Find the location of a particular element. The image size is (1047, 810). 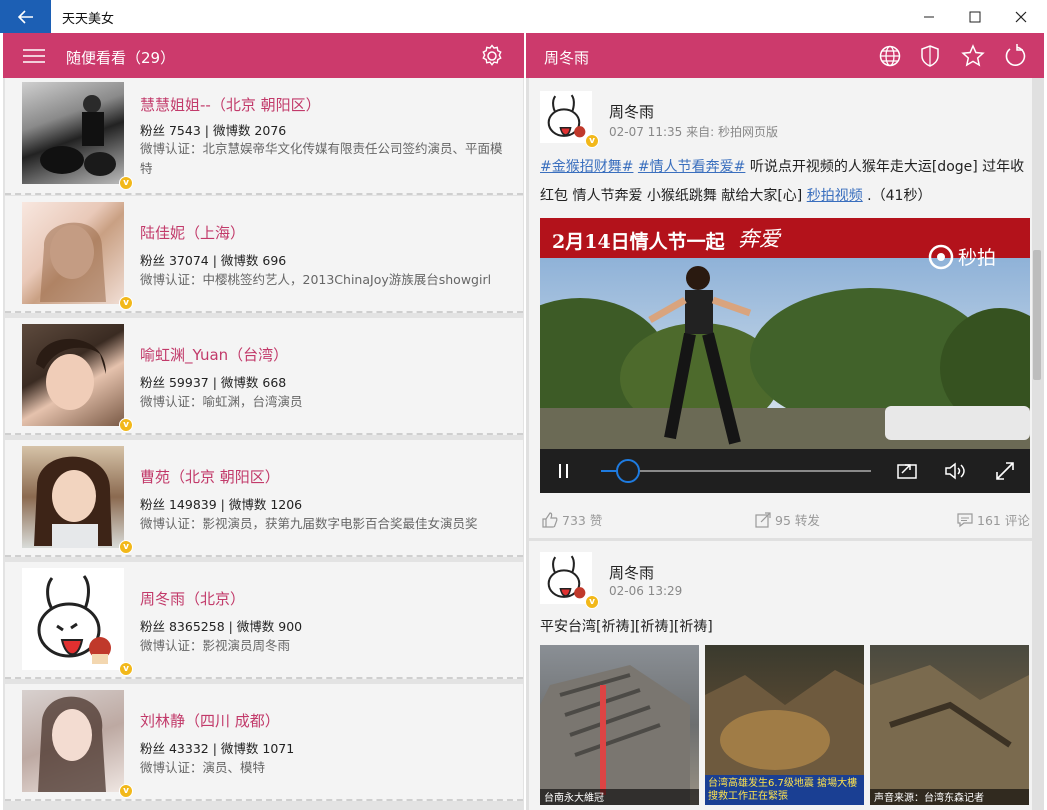

video-controls is located at coordinates (785, 471).